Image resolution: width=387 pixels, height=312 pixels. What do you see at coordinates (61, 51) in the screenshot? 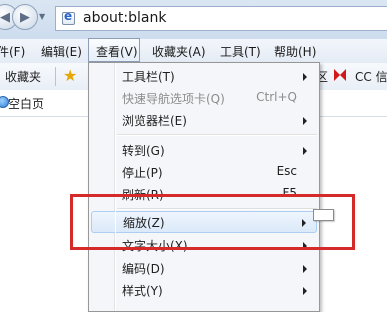
I see `menu-edit: 编辑(E)` at bounding box center [61, 51].